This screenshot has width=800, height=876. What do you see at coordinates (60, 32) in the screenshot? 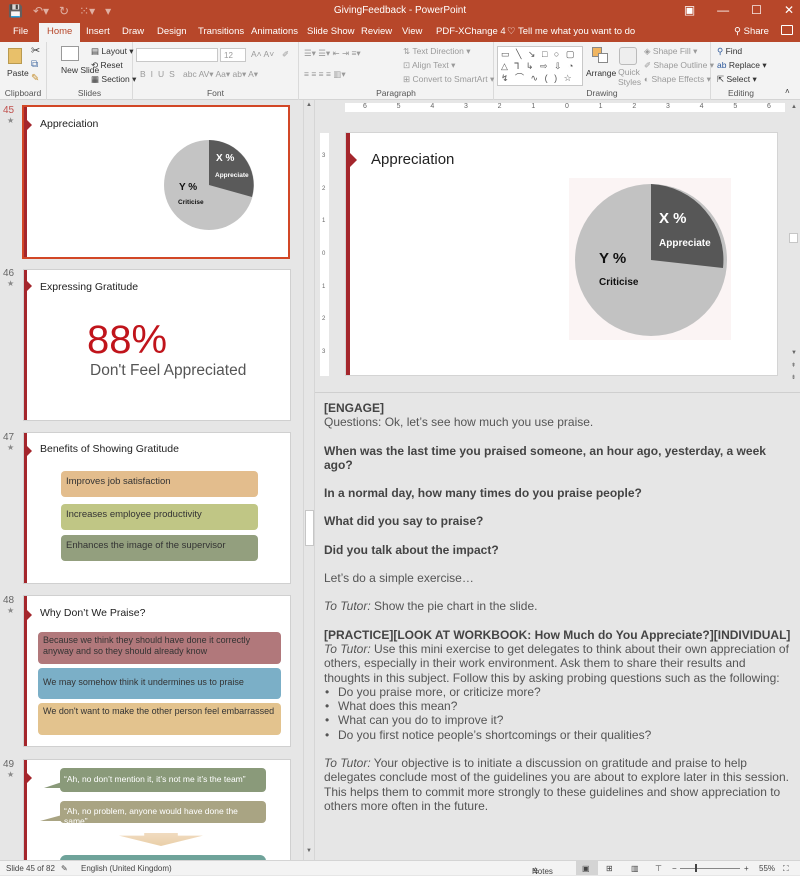
I see `tab-home: Home` at bounding box center [60, 32].